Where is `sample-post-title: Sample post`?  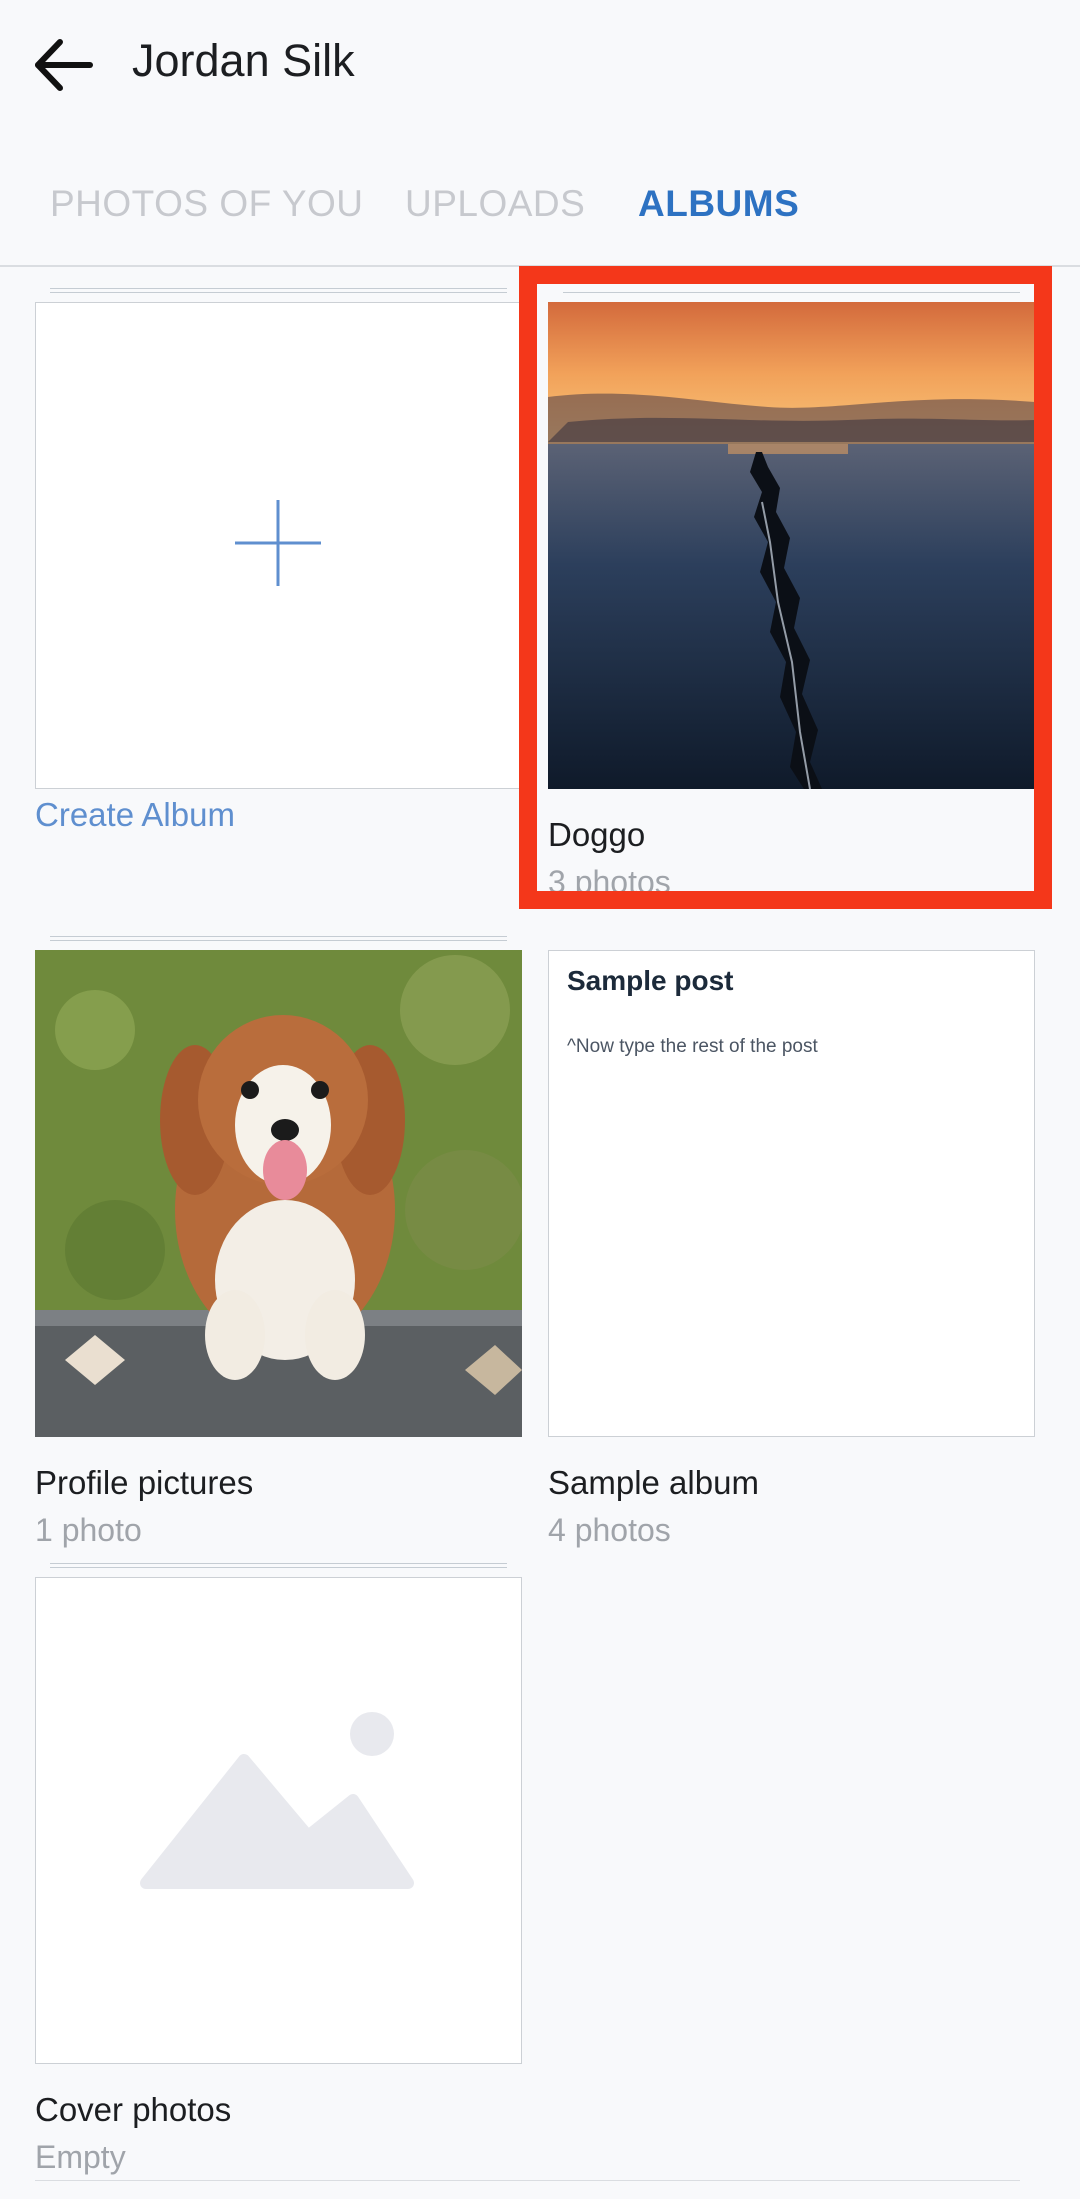 sample-post-title: Sample post is located at coordinates (650, 980).